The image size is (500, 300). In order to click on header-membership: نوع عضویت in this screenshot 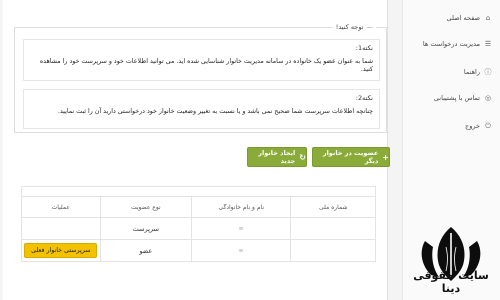, I will do `click(145, 207)`.